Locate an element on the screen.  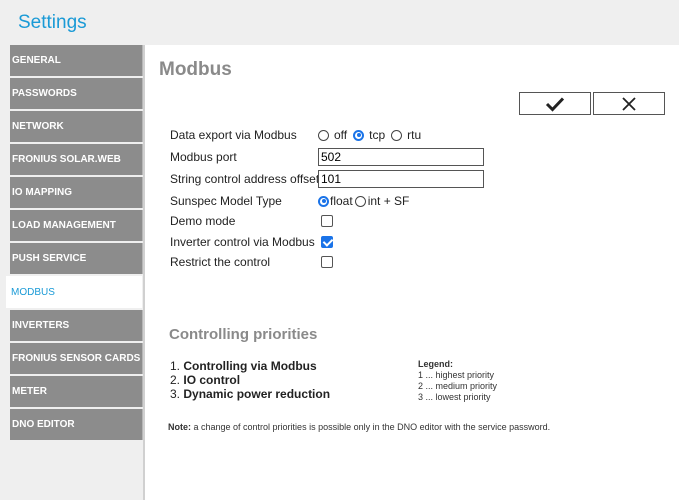
nav-item-passwords: PASSWORDS is located at coordinates (77, 93).